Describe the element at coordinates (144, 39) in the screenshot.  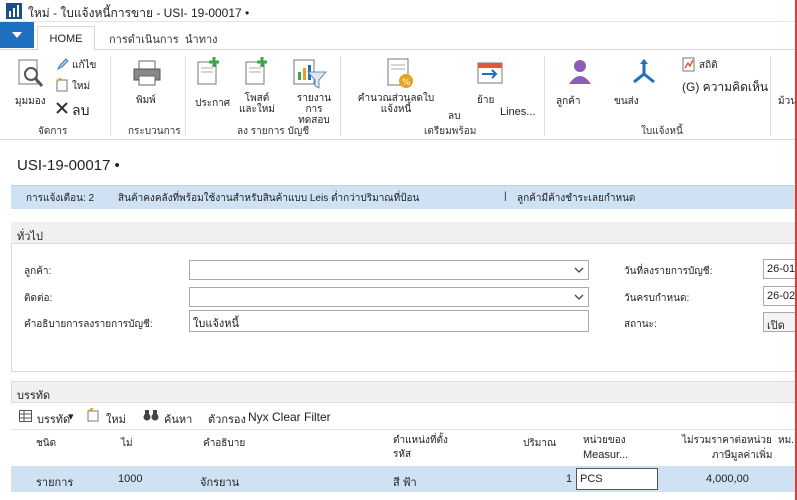
I see `tab-actions: การดำเนินการ` at that location.